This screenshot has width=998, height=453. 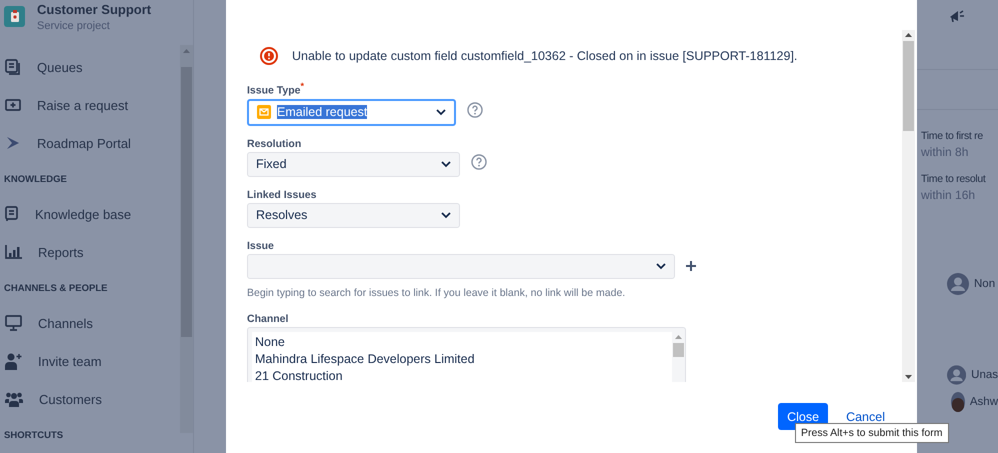 What do you see at coordinates (462, 342) in the screenshot?
I see `list-option: None` at bounding box center [462, 342].